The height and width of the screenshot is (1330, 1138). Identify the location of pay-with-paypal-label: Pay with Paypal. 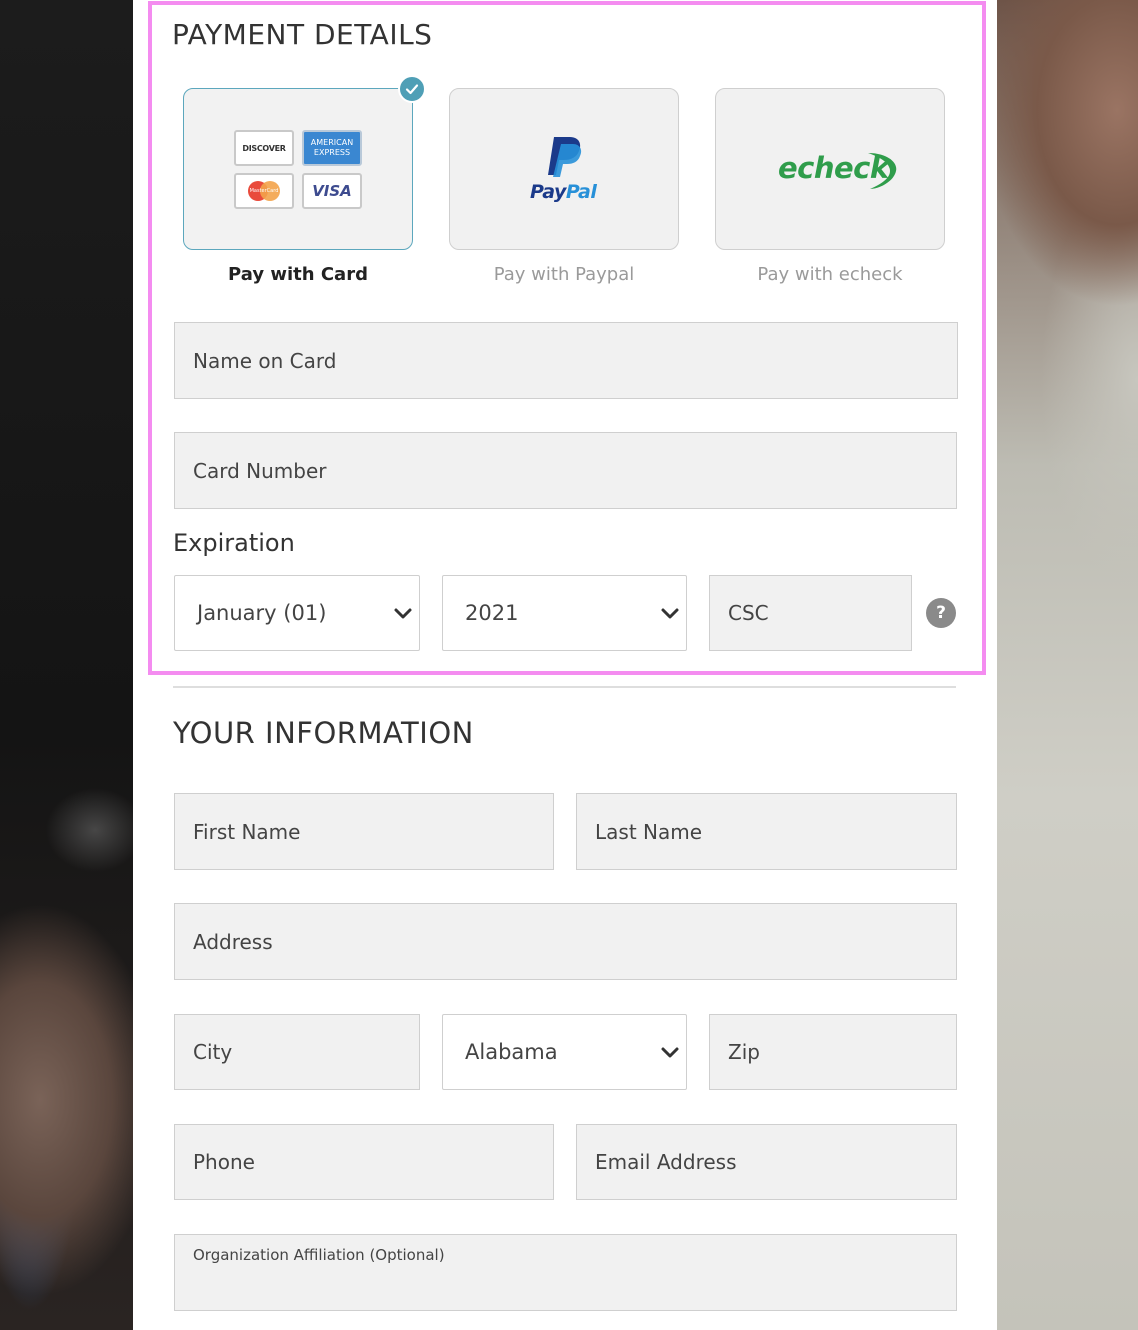
(564, 274).